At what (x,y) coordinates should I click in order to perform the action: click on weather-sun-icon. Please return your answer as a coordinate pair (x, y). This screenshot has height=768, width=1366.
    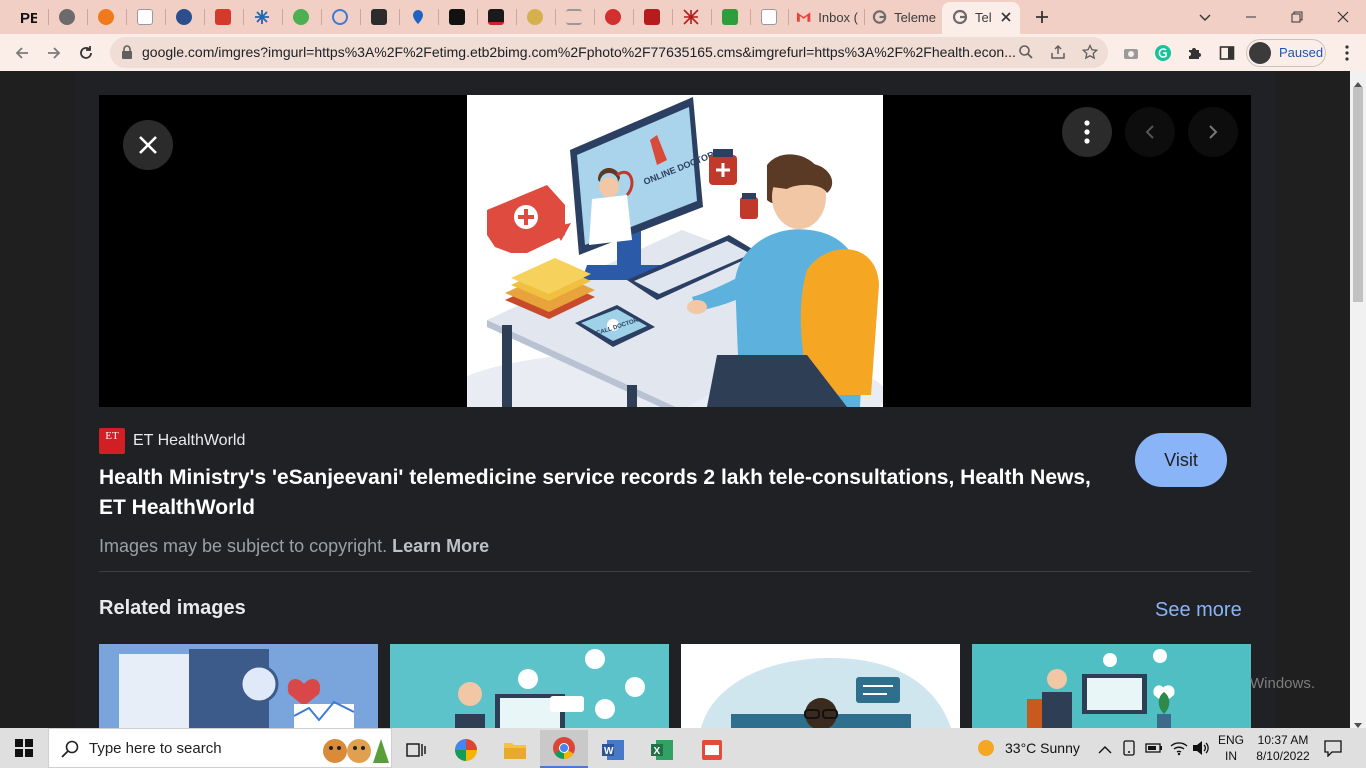
    Looking at the image, I should click on (986, 750).